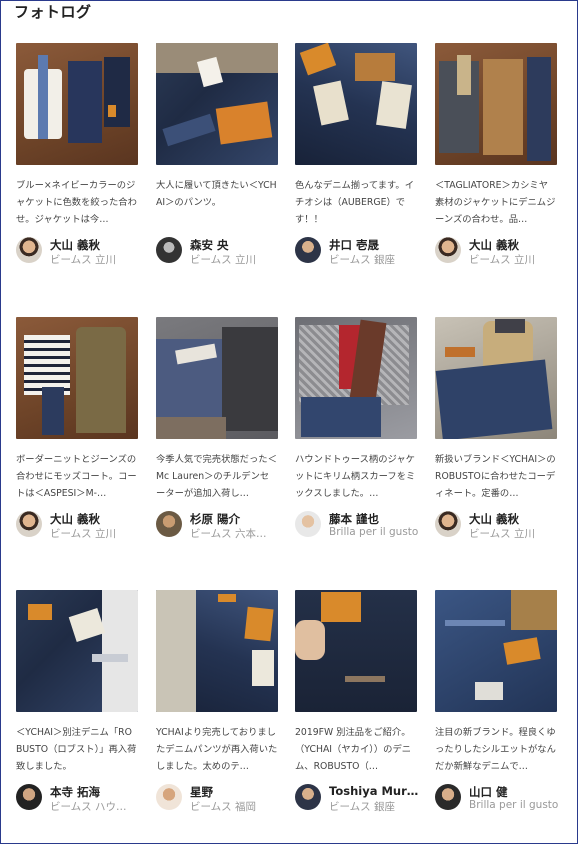 This screenshot has width=578, height=844. What do you see at coordinates (223, 807) in the screenshot?
I see `author-shop: ビームス 福岡` at bounding box center [223, 807].